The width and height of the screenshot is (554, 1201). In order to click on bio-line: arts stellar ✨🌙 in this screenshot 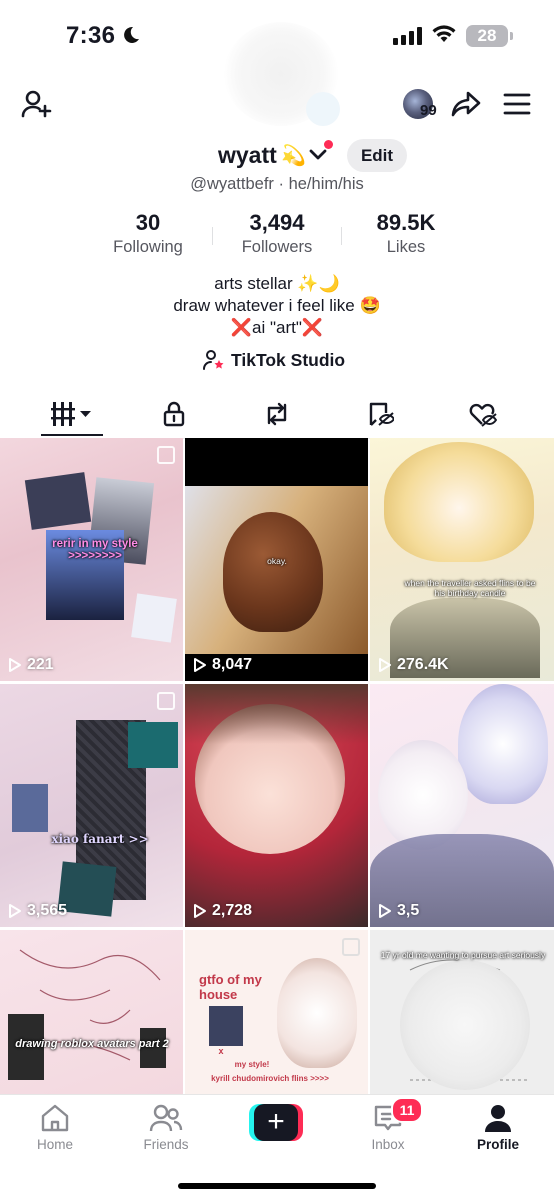, I will do `click(277, 283)`.